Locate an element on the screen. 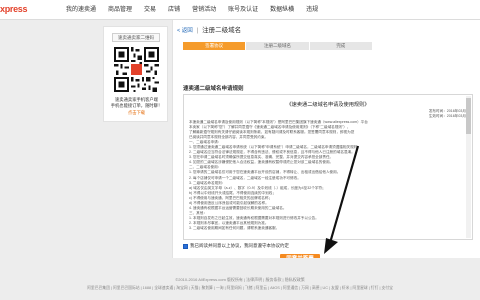  nav-item-marketing: 营销活动 is located at coordinates (204, 10).